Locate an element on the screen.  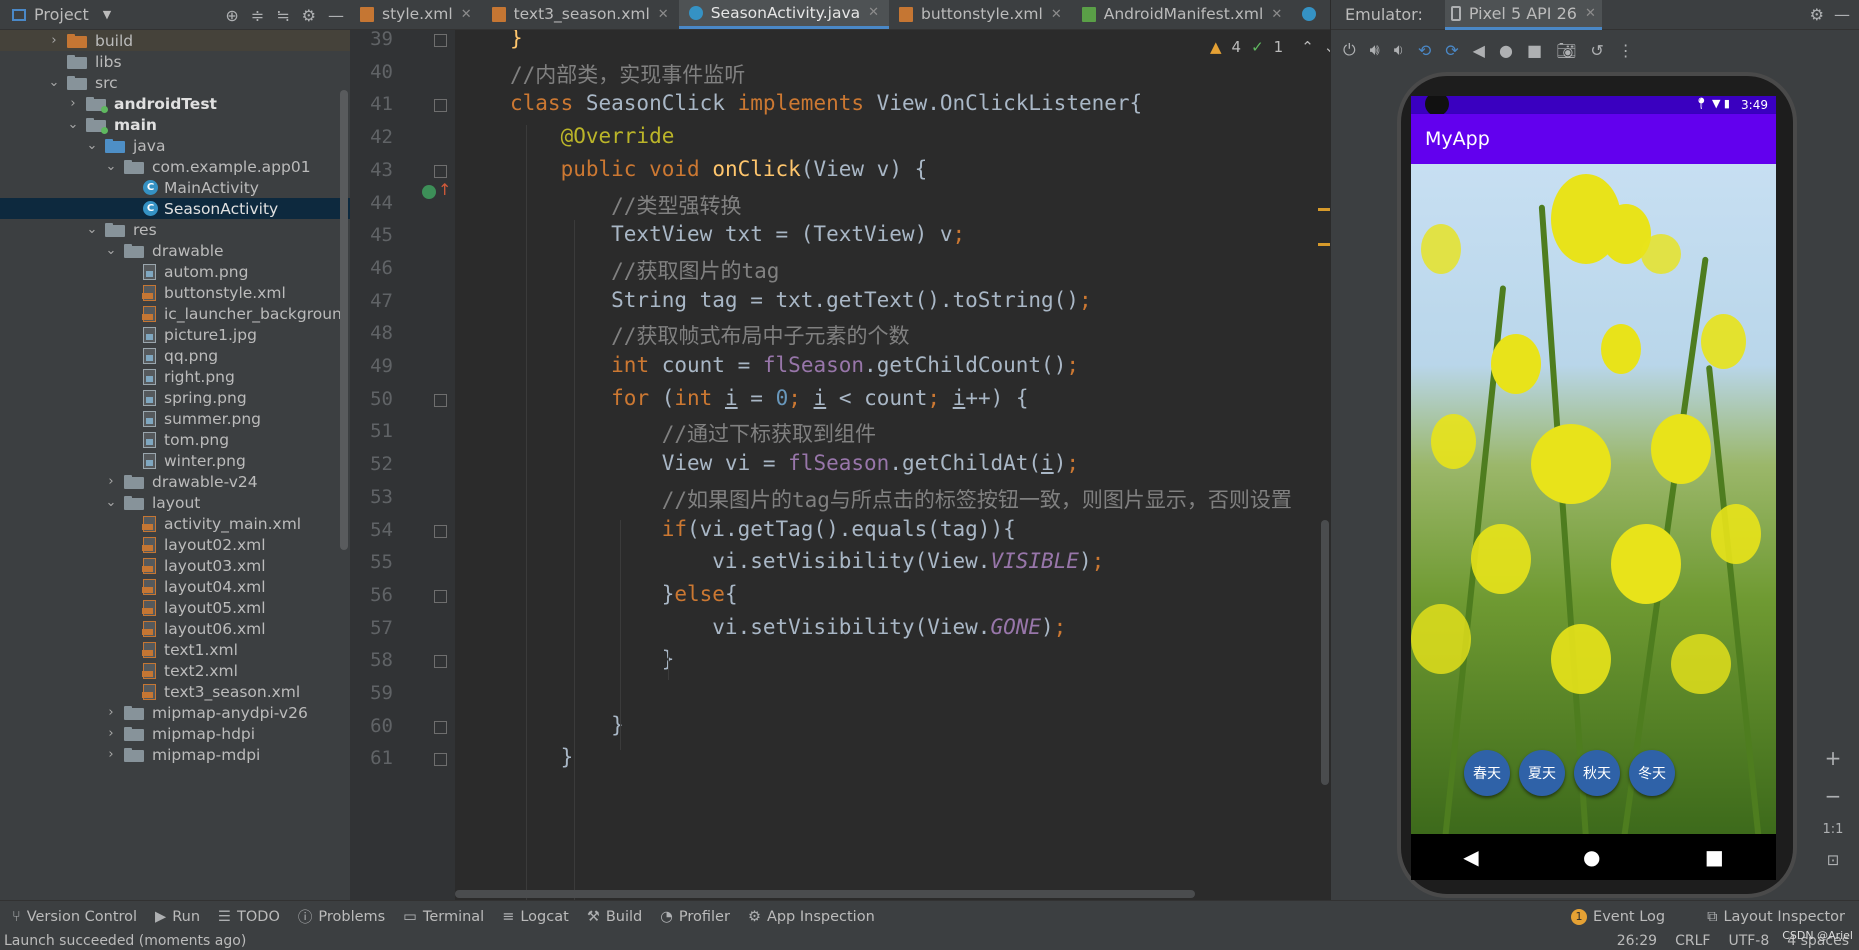
tree-item: ⌄ res is located at coordinates (175, 229).